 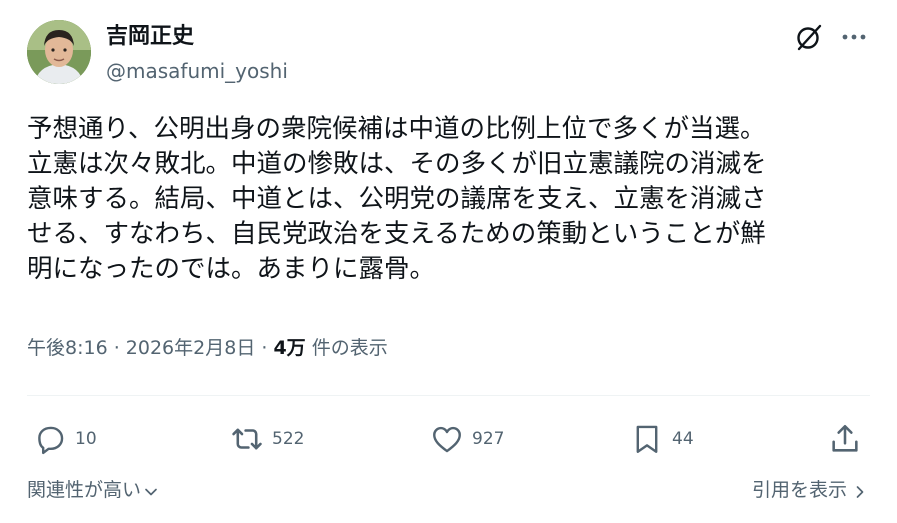 I want to click on avatar-image, so click(x=59, y=52).